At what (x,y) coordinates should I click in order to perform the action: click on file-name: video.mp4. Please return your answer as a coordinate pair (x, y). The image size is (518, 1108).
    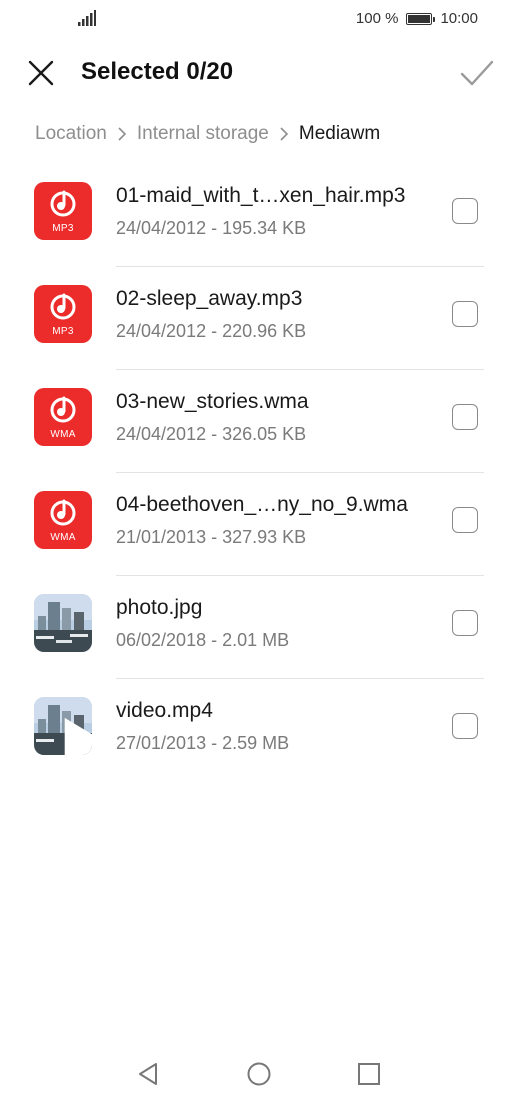
    Looking at the image, I should click on (164, 710).